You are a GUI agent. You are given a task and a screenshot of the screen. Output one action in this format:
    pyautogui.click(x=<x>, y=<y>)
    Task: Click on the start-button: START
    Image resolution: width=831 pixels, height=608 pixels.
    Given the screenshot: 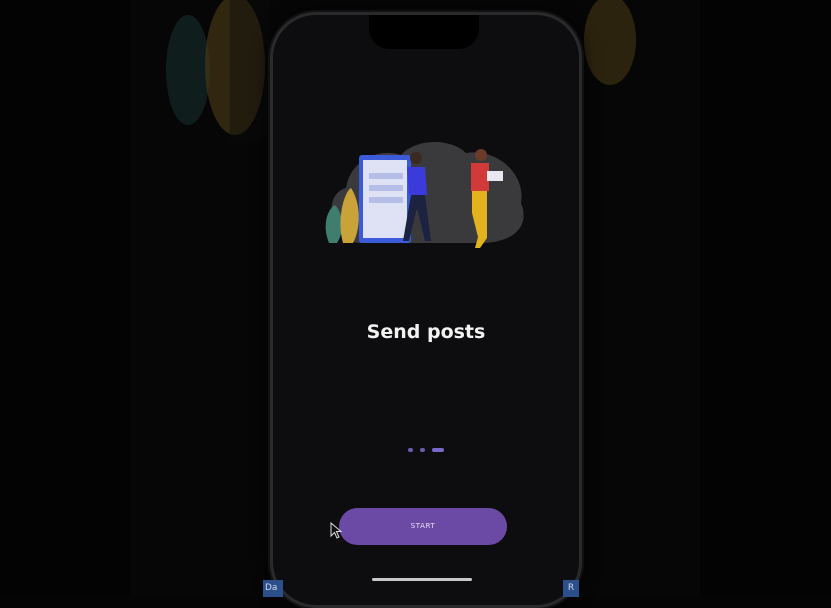 What is the action you would take?
    pyautogui.click(x=423, y=526)
    